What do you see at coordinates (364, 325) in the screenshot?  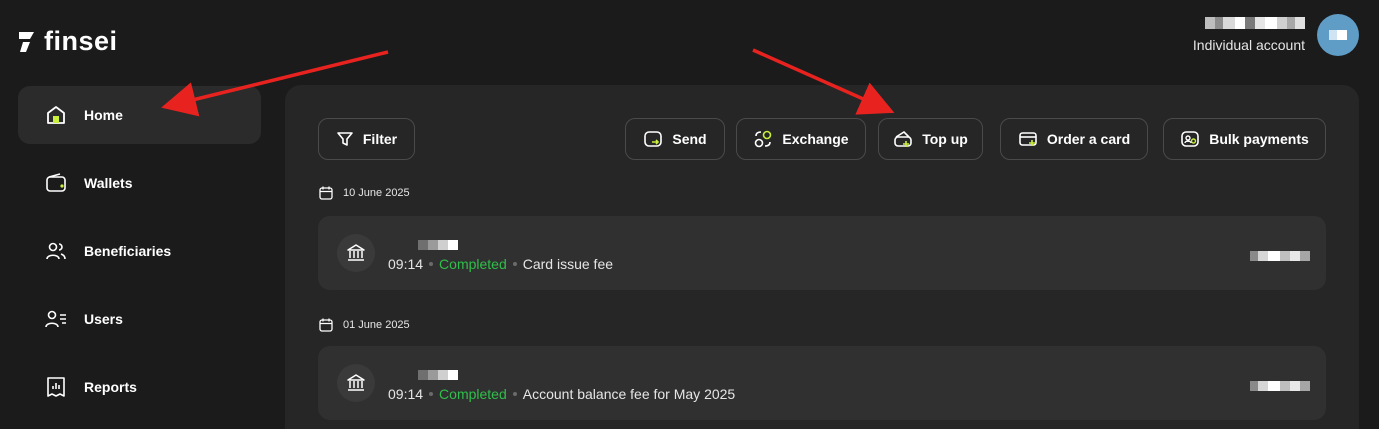 I see `date-header: 01 June 2025` at bounding box center [364, 325].